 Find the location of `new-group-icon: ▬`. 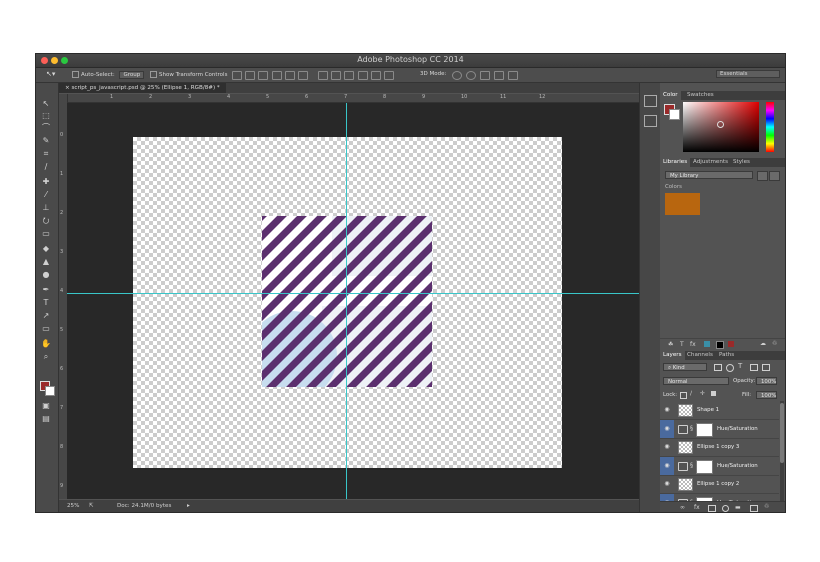

new-group-icon: ▬ is located at coordinates (738, 507).